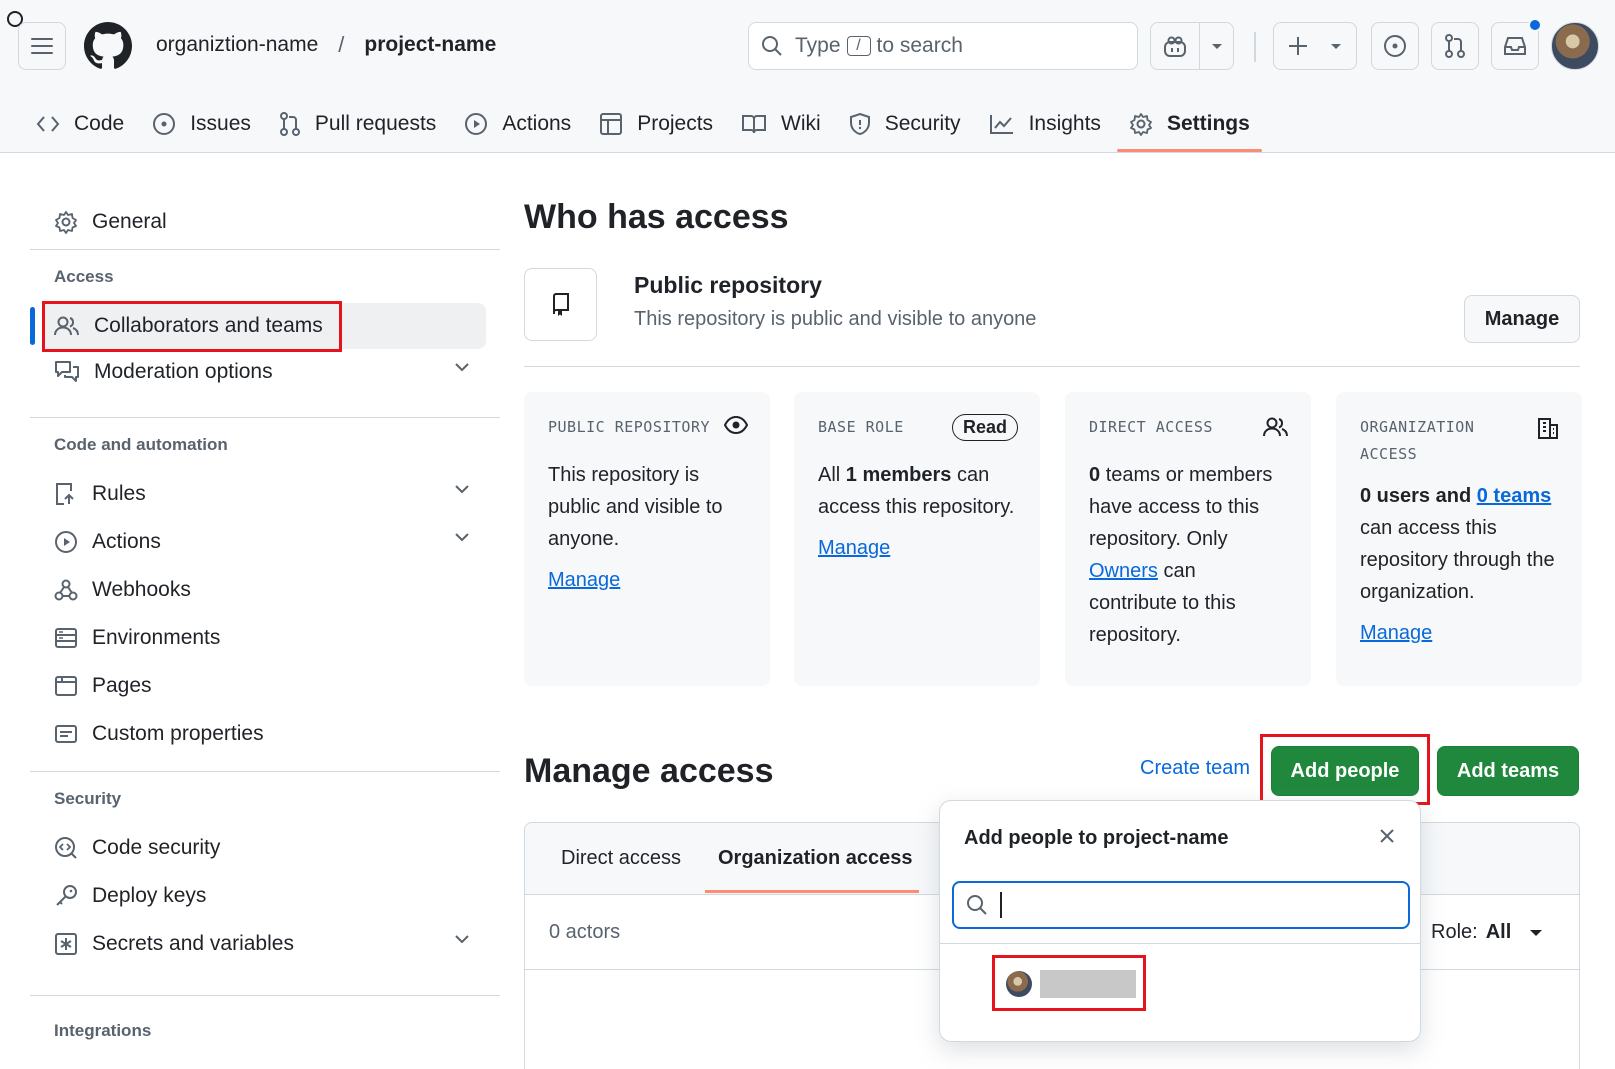 The height and width of the screenshot is (1069, 1615). I want to click on breadcrumb-org: organiztion-name, so click(237, 45).